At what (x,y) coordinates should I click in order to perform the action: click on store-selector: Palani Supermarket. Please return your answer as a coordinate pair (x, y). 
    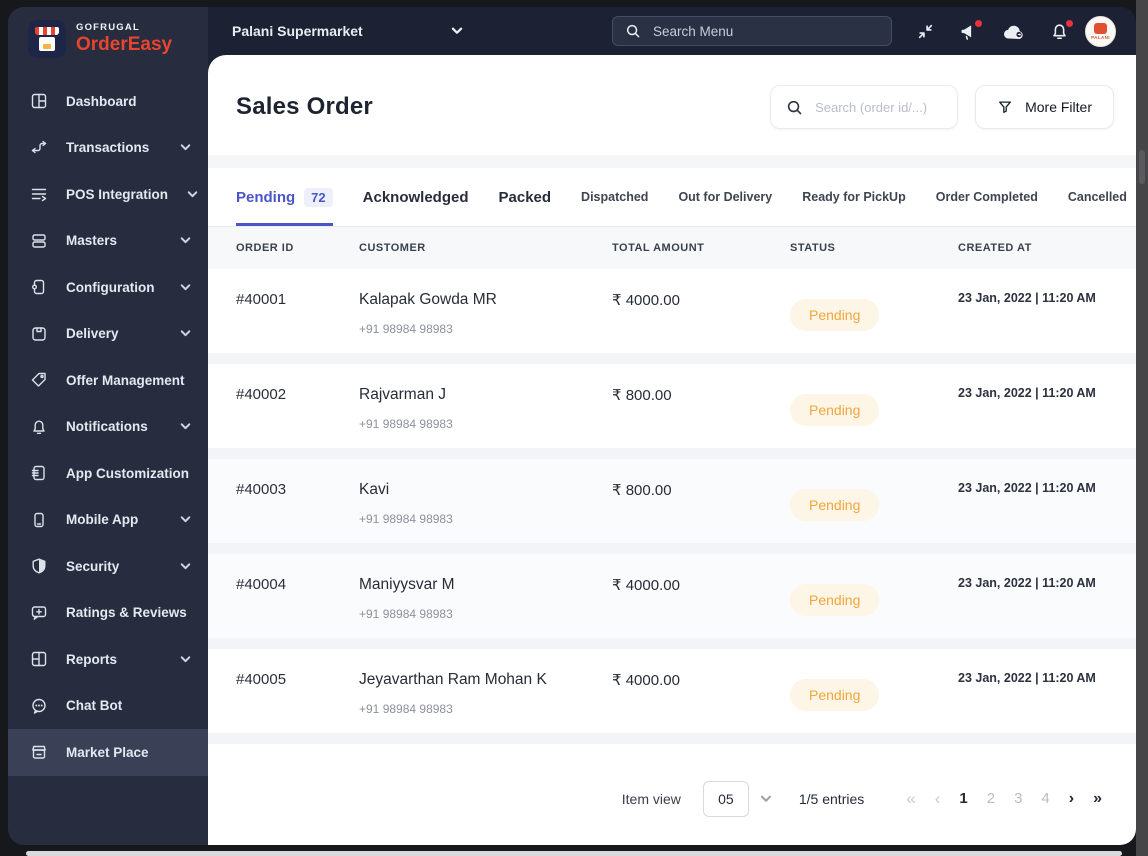
    Looking at the image, I should click on (348, 31).